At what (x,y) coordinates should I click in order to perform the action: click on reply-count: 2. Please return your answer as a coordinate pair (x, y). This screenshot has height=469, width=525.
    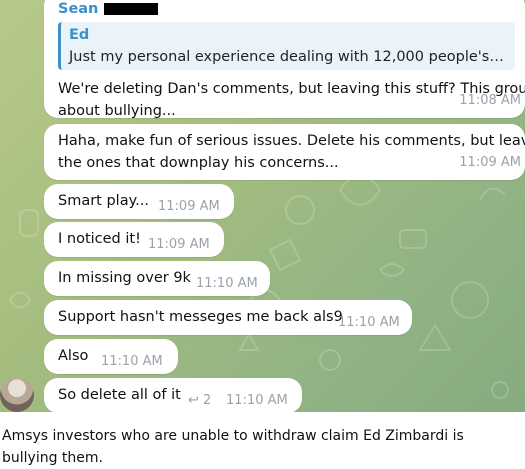
    Looking at the image, I should click on (207, 400).